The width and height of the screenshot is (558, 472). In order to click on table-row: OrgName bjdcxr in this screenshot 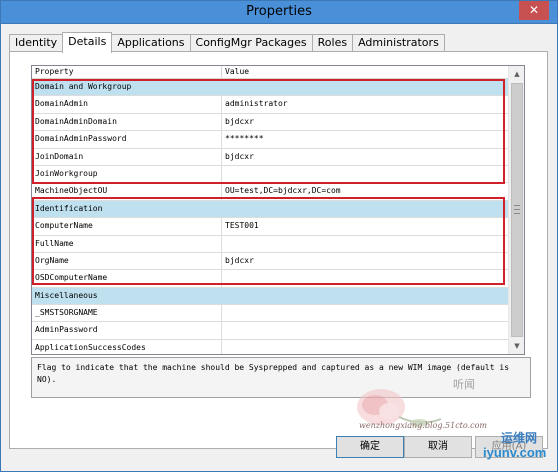, I will do `click(270, 261)`.